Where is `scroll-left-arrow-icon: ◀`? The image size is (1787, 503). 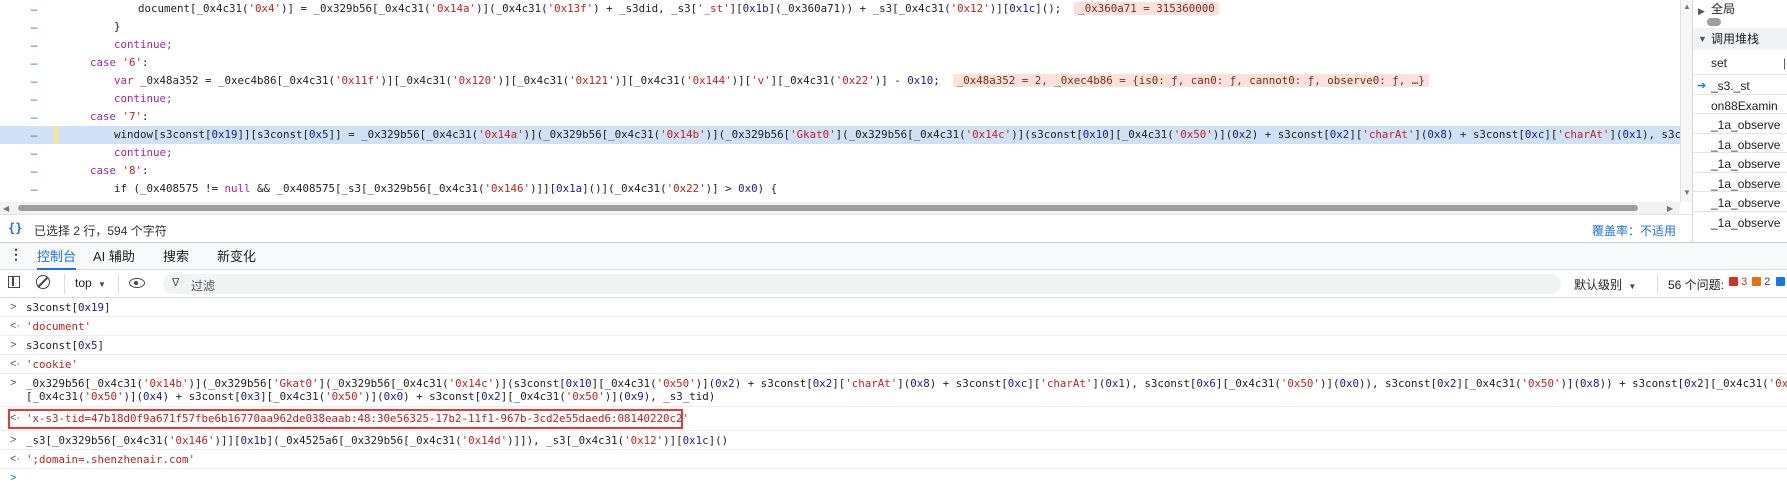
scroll-left-arrow-icon: ◀ is located at coordinates (6, 208).